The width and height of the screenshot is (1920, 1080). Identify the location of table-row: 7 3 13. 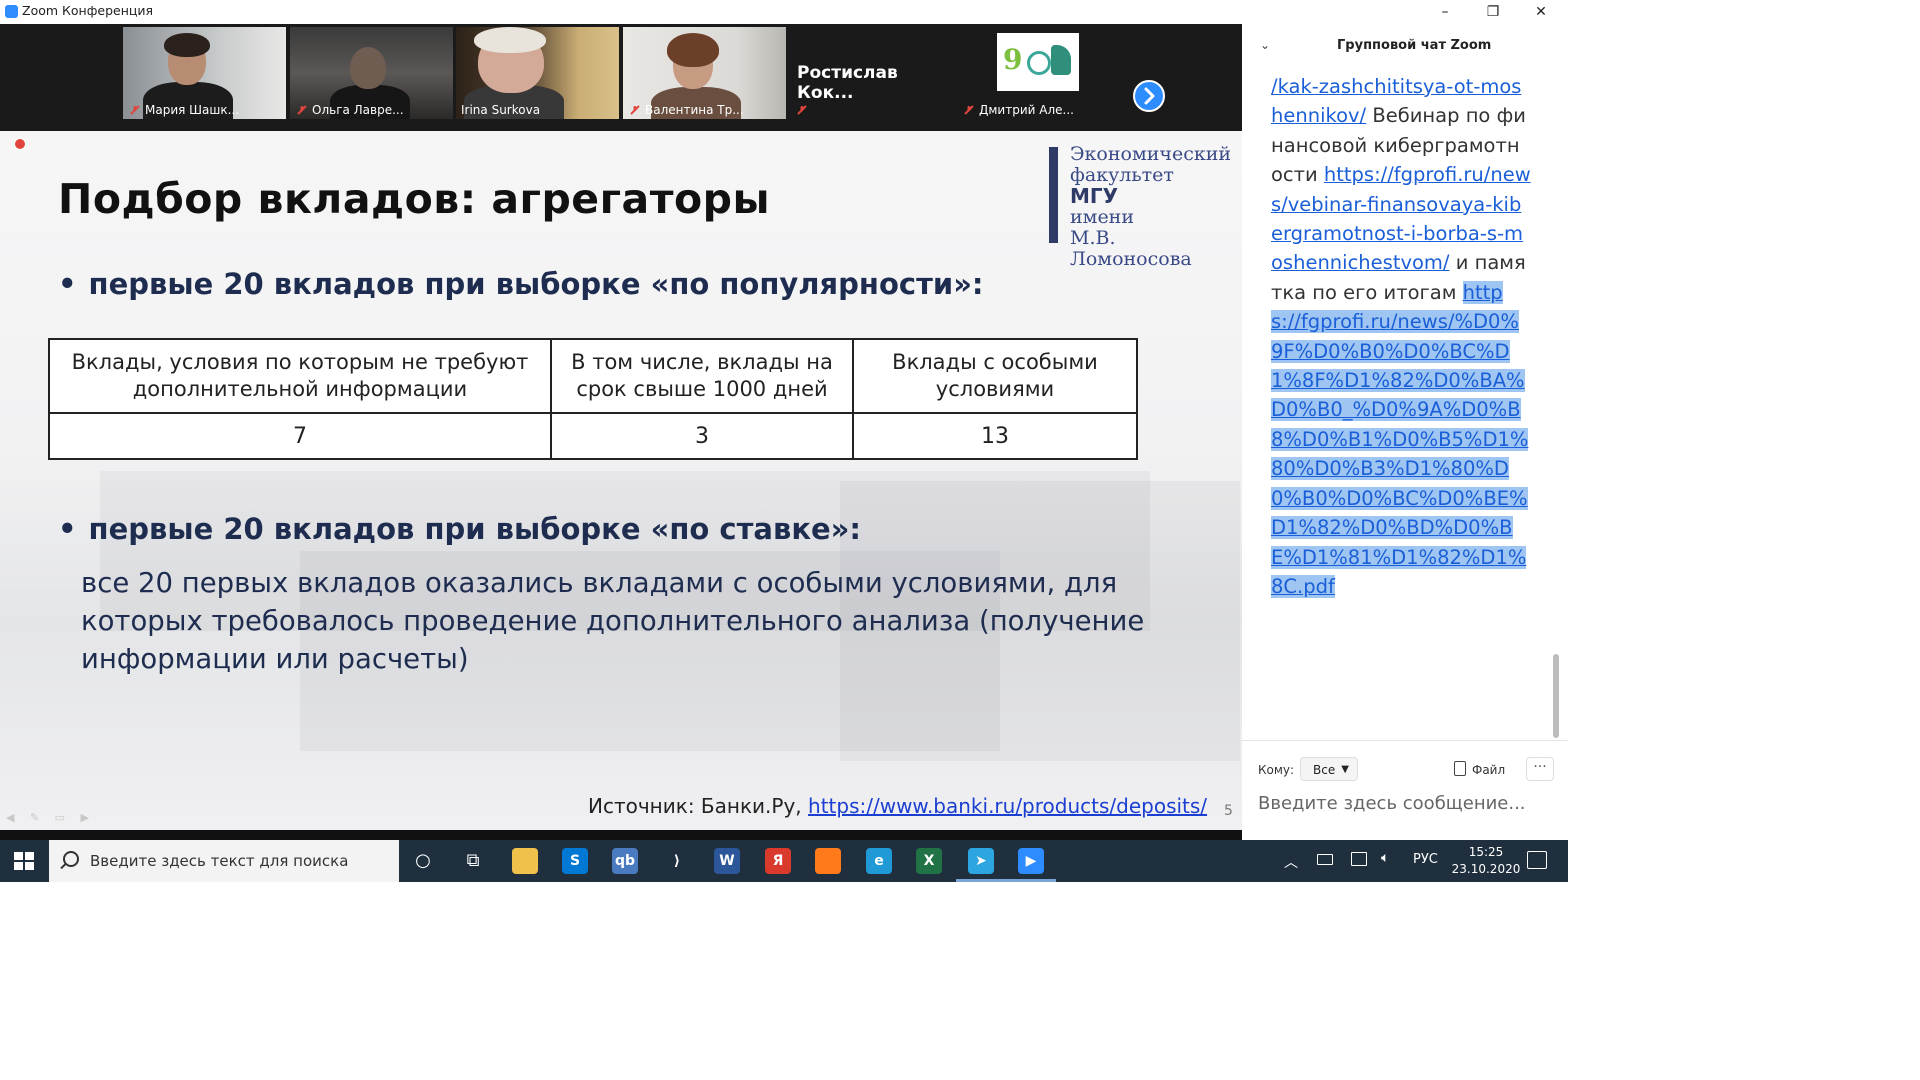
(593, 436).